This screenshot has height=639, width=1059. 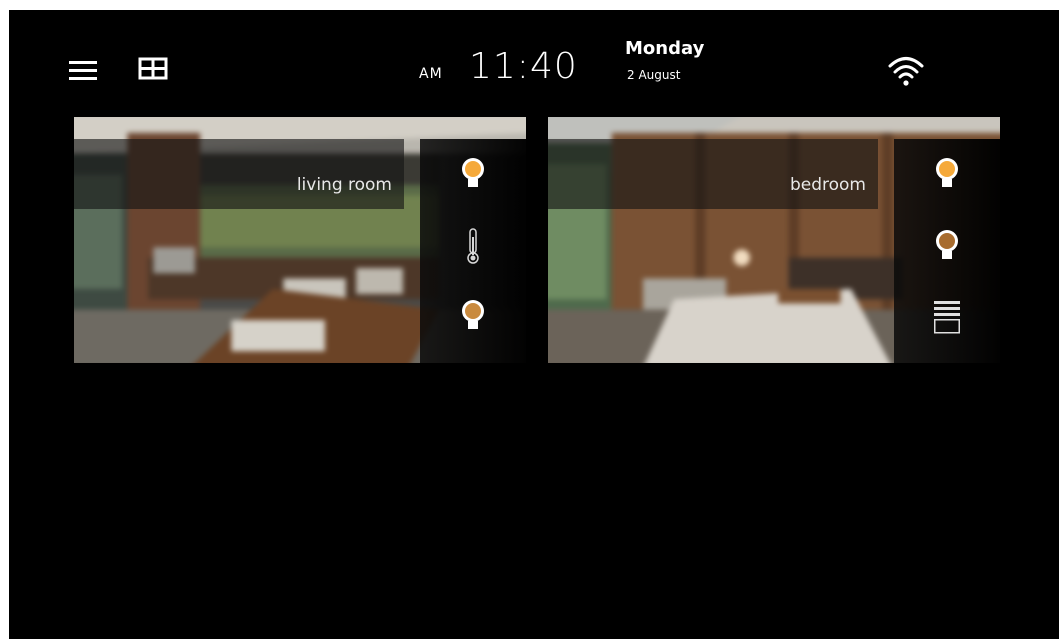 What do you see at coordinates (827, 185) in the screenshot?
I see `room-label: bedroom` at bounding box center [827, 185].